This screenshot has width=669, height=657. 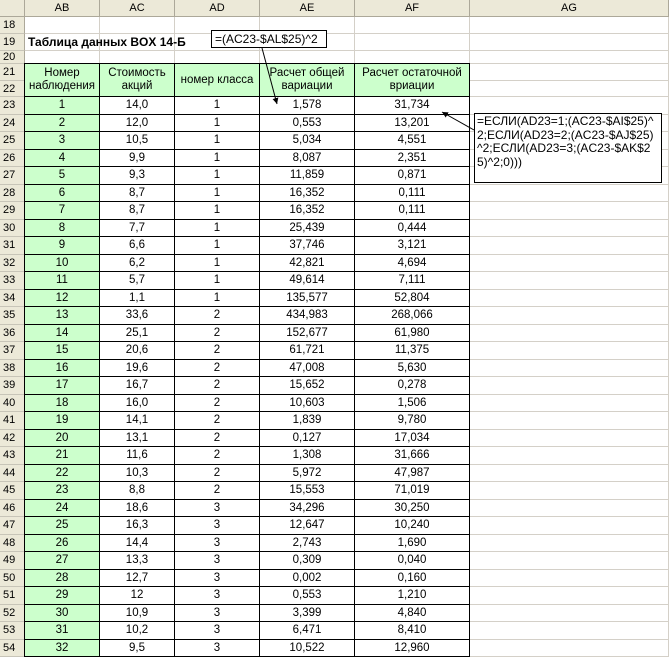 I want to click on total-variation-cell: 1,839, so click(x=307, y=420).